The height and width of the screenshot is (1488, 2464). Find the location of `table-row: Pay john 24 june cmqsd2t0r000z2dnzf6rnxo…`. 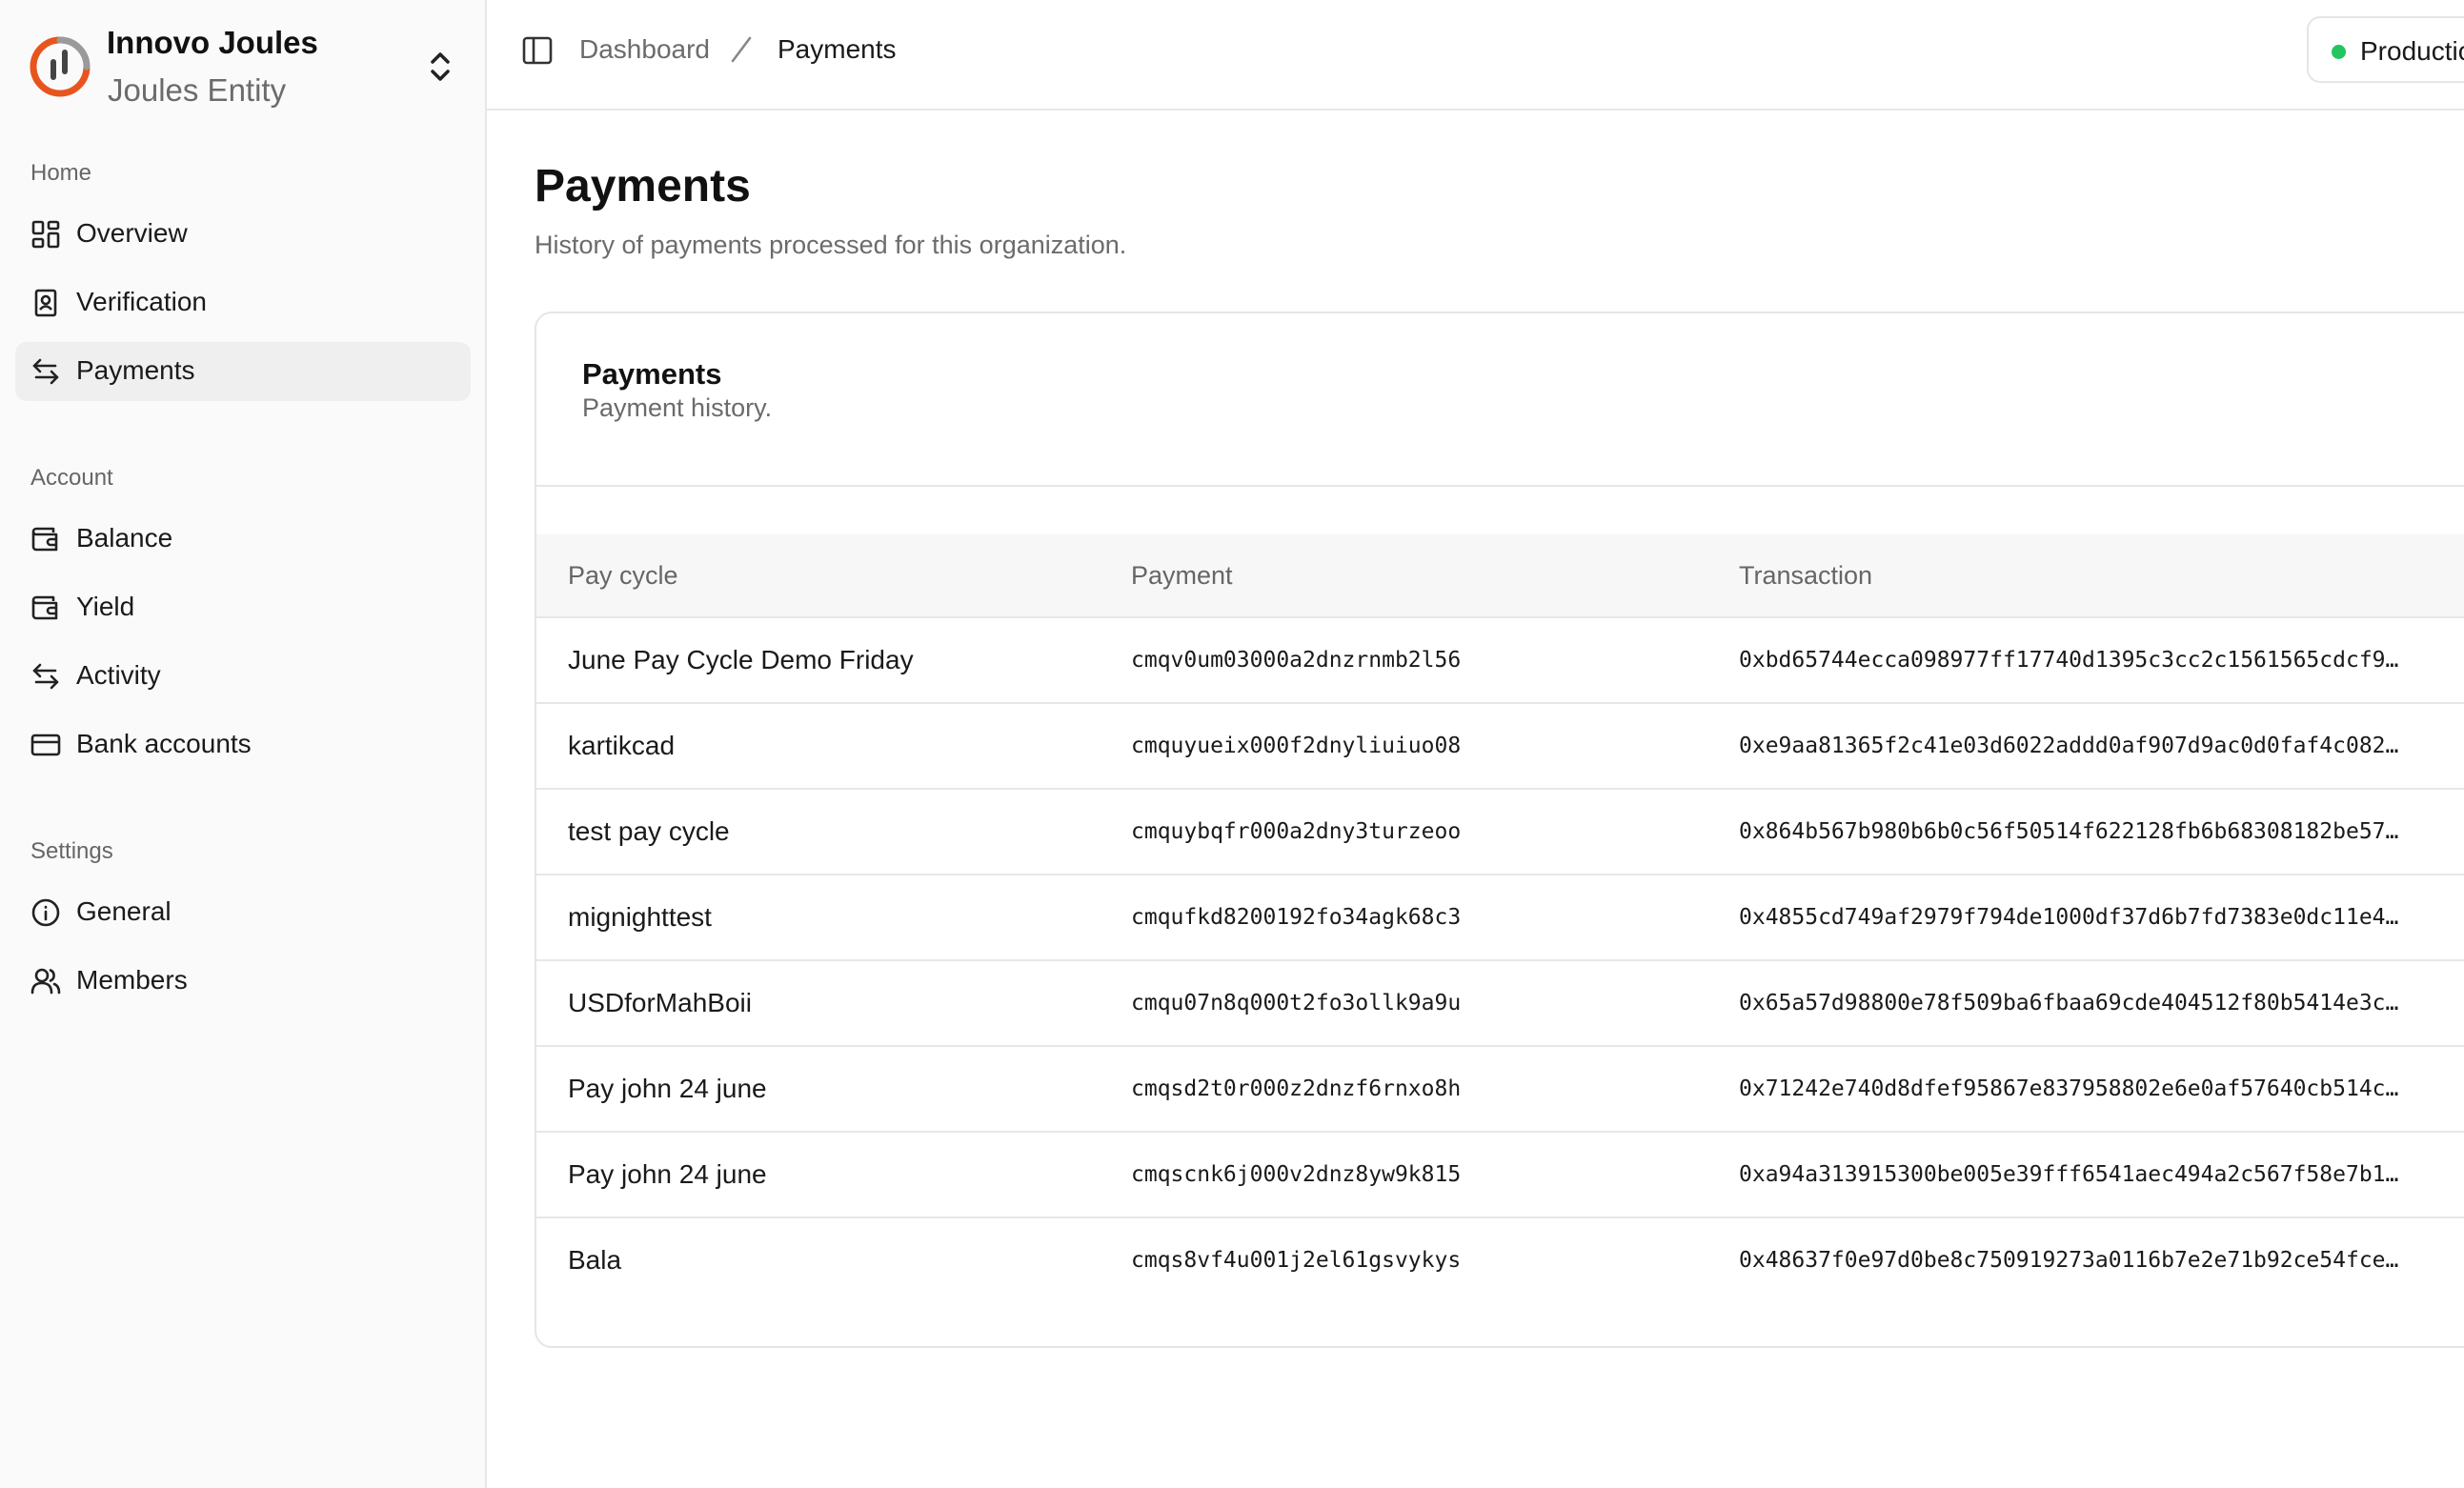

table-row: Pay john 24 june cmqsd2t0r000z2dnzf6rnxo… is located at coordinates (1500, 1090).